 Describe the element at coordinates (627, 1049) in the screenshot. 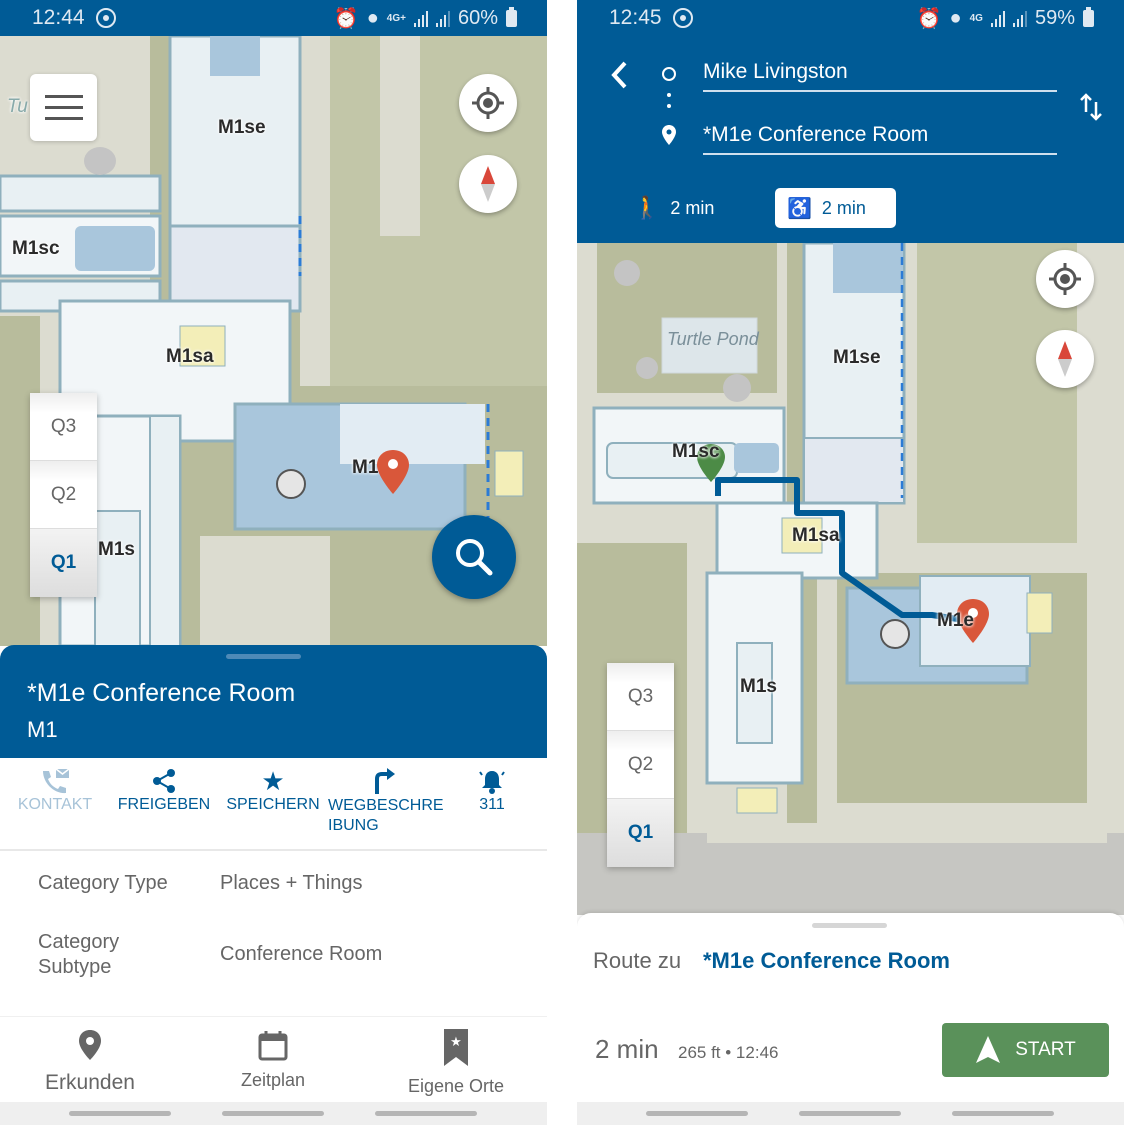

I see `route-duration: 2 min` at that location.